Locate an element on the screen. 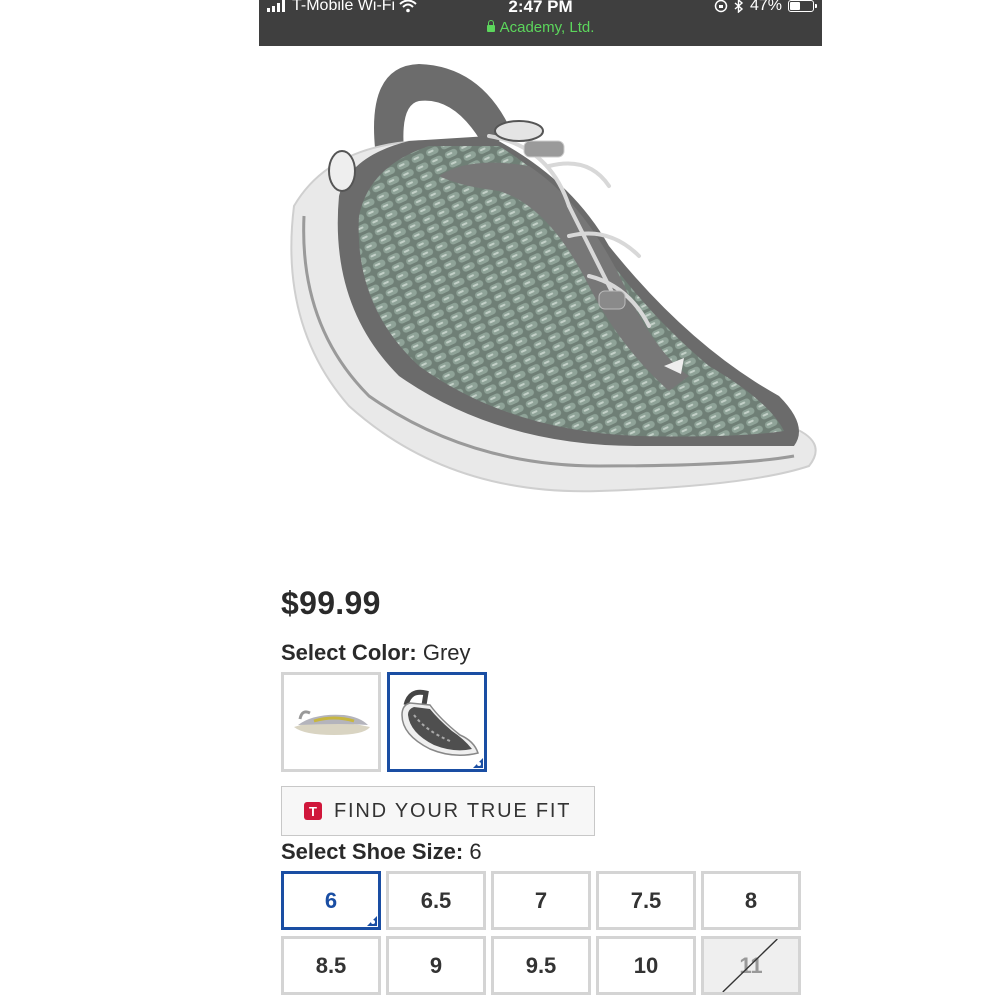 This screenshot has height=1000, width=1000. size-label: 9.5 is located at coordinates (541, 965).